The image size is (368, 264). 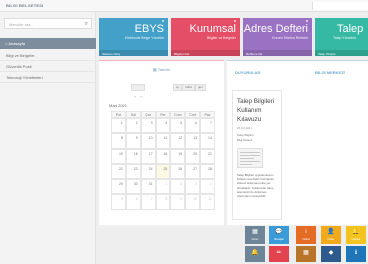 I want to click on calendar-nav: ‹ ›, so click(x=138, y=91).